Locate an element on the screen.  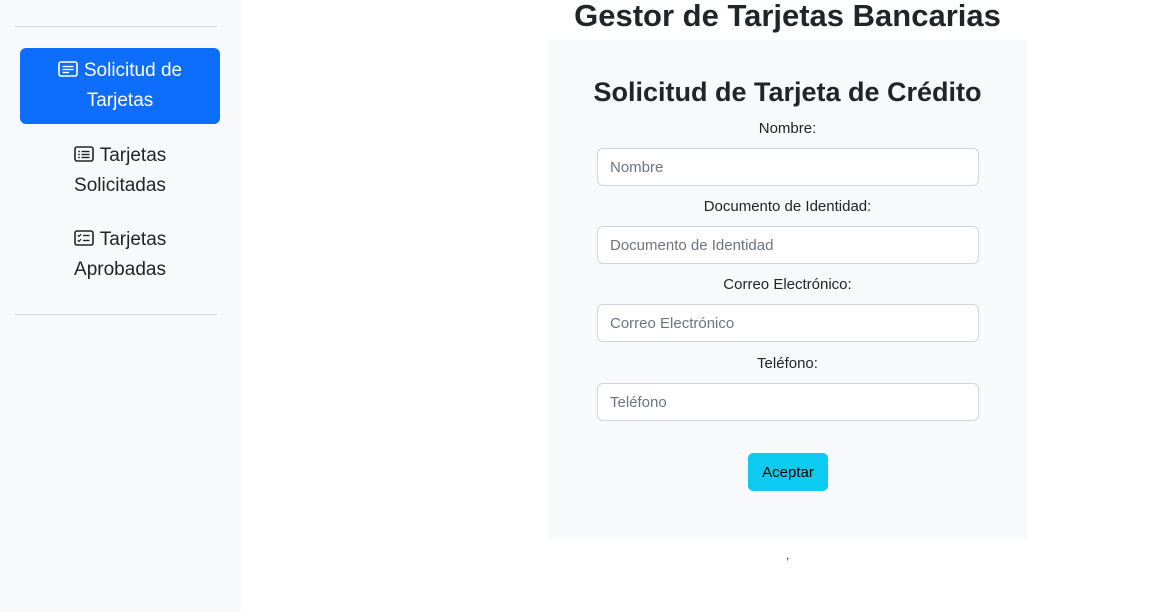
sidebar-item-label: Solicitadas is located at coordinates (120, 185).